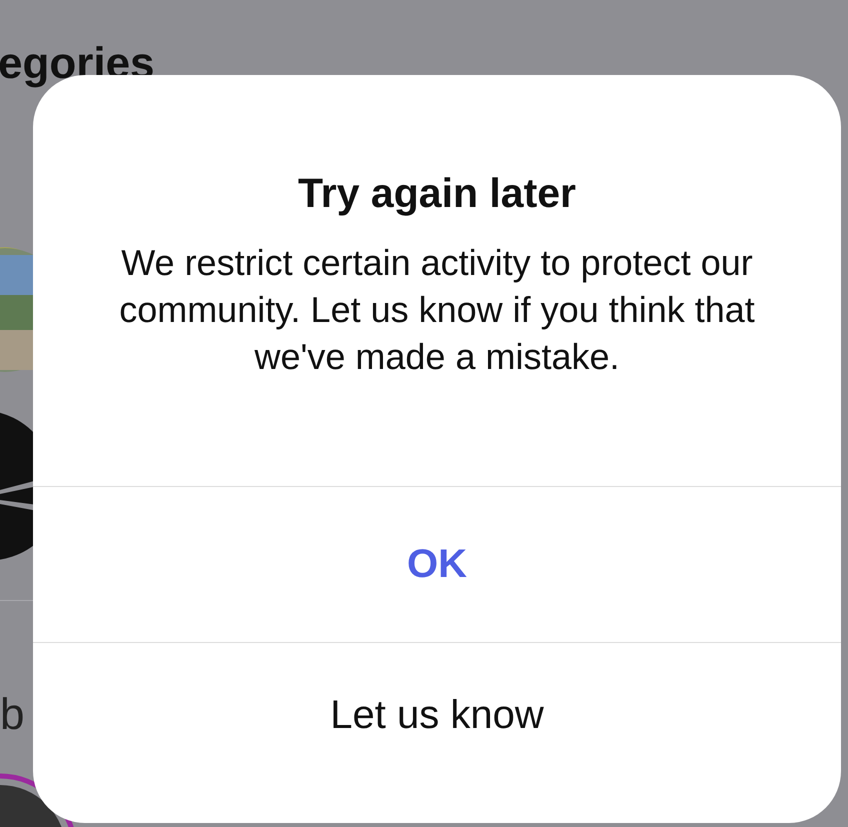  Describe the element at coordinates (437, 310) in the screenshot. I see `dialog-message: We restrict certain activity to protect our community. Let us know if you think that we've made a mistake.` at that location.